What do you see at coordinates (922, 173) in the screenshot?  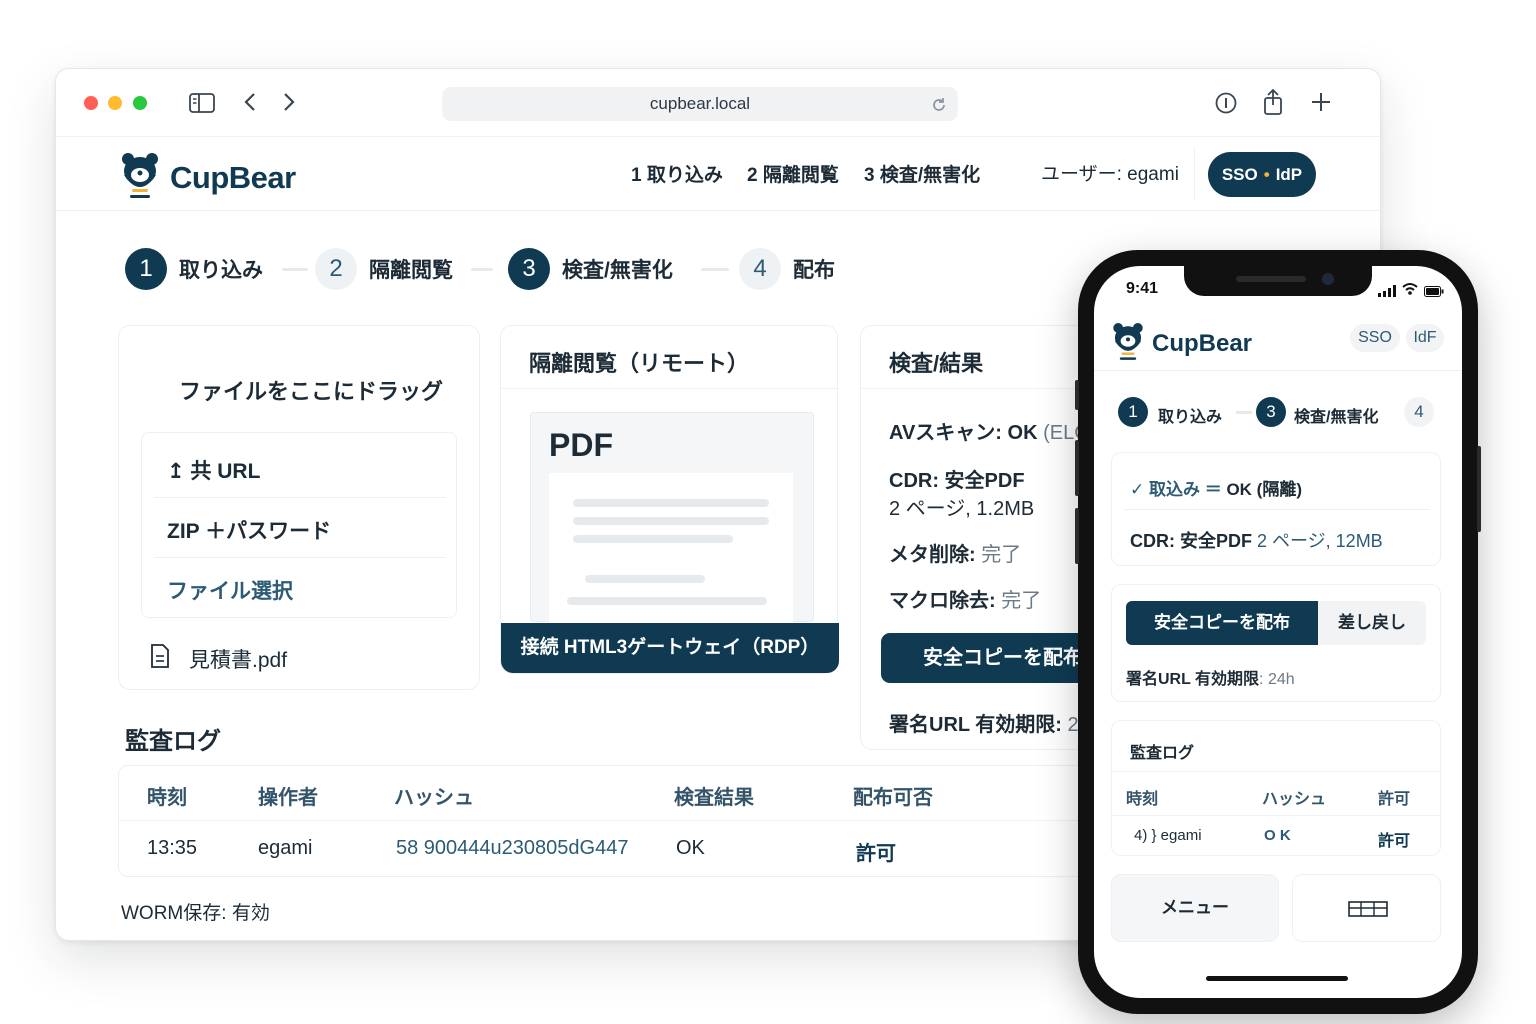 I see `nav-inspect: 3 検査/無害化` at bounding box center [922, 173].